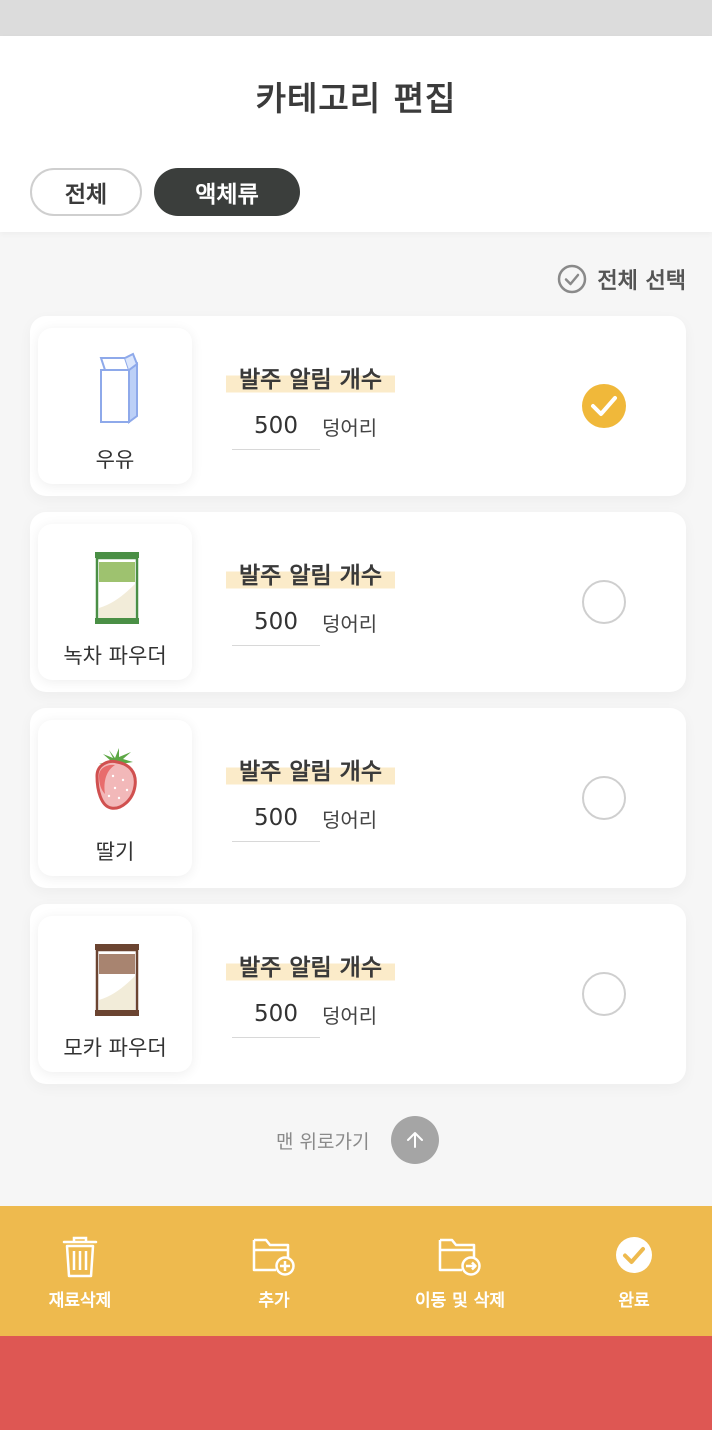 Image resolution: width=712 pixels, height=1430 pixels. Describe the element at coordinates (459, 1257) in the screenshot. I see `folder-move-icon` at that location.